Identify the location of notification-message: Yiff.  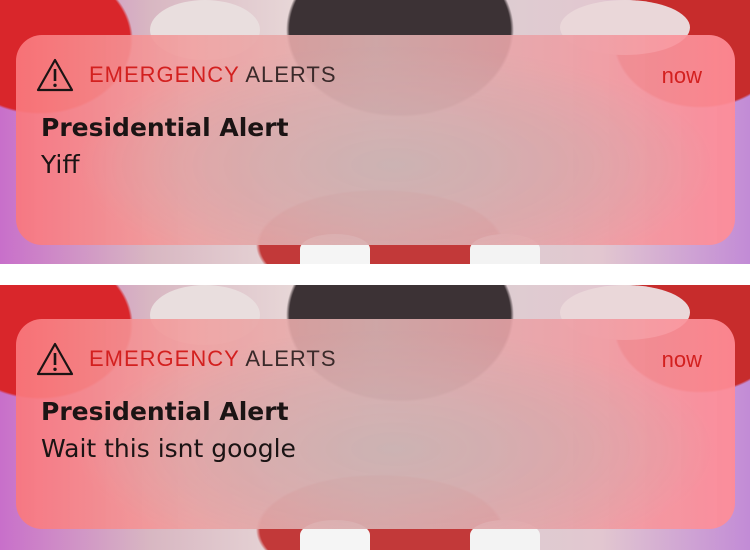
(60, 164).